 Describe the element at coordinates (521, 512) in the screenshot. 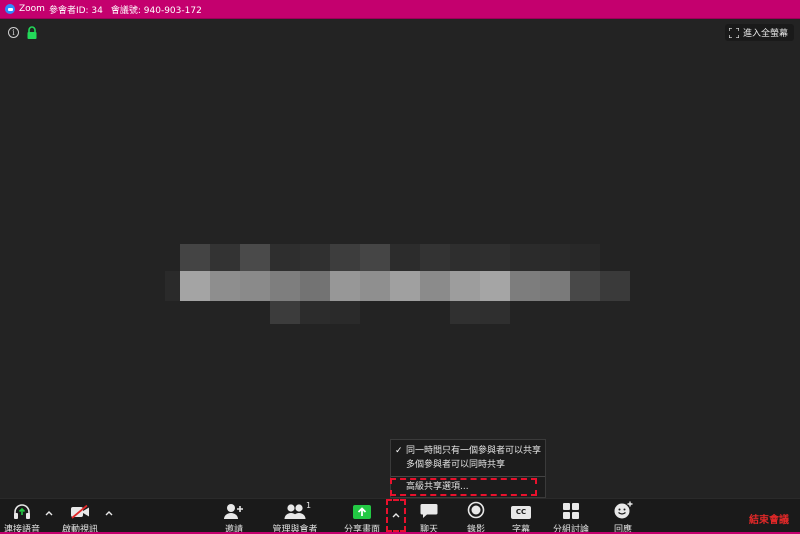

I see `cc-icon: CC` at that location.